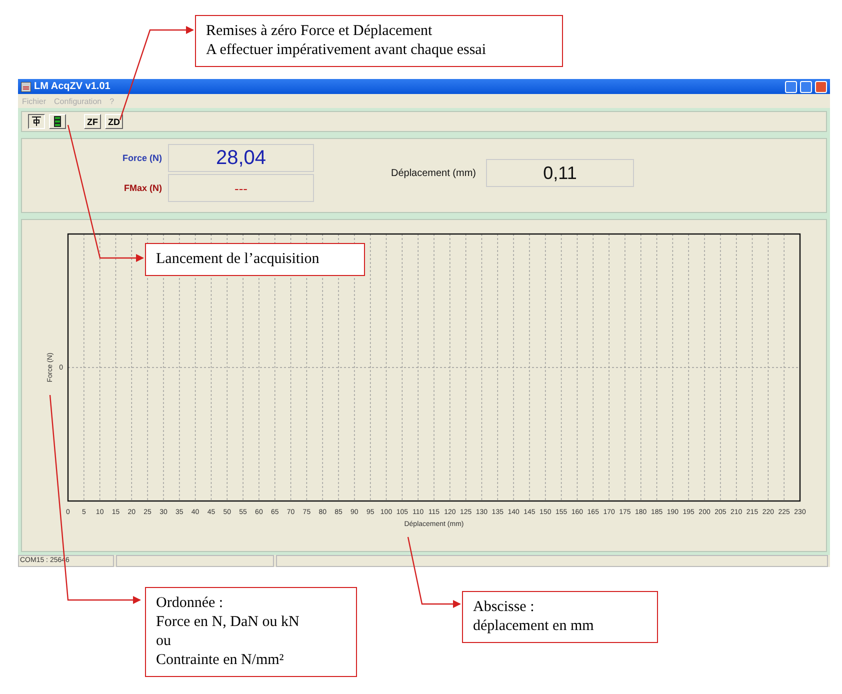 The image size is (842, 694). Describe the element at coordinates (560, 617) in the screenshot. I see `callout-note: Abscisse : déplacement en mm` at that location.